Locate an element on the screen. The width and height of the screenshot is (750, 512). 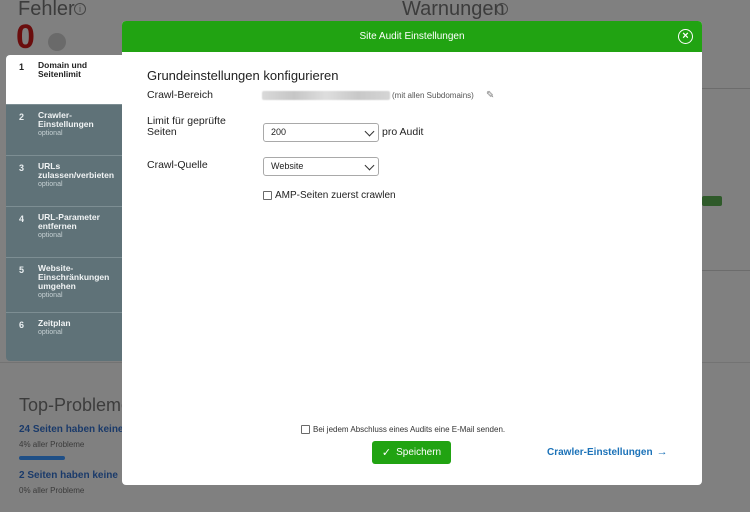
step-title: Website-Einschränkungen umgehen is located at coordinates (74, 277).